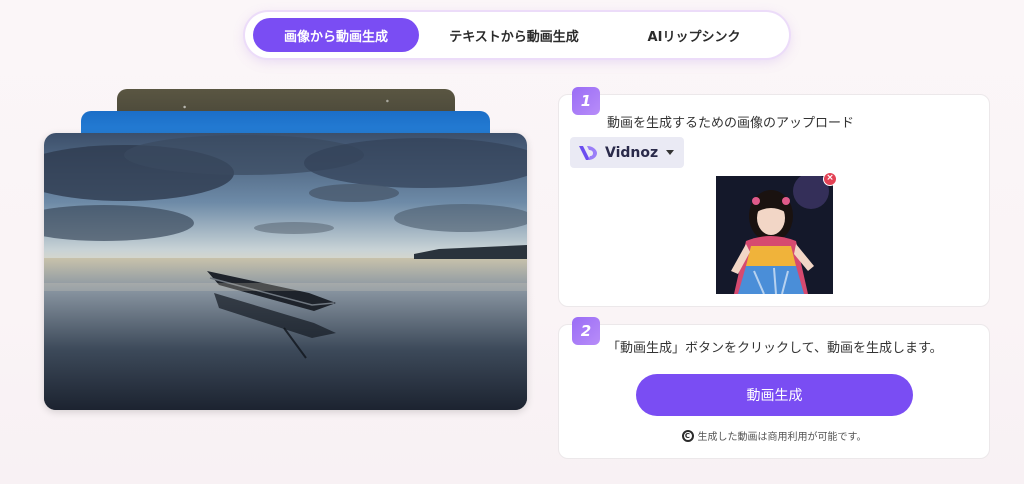  What do you see at coordinates (514, 35) in the screenshot?
I see `tab-text-to-video: テキストから動画生成` at bounding box center [514, 35].